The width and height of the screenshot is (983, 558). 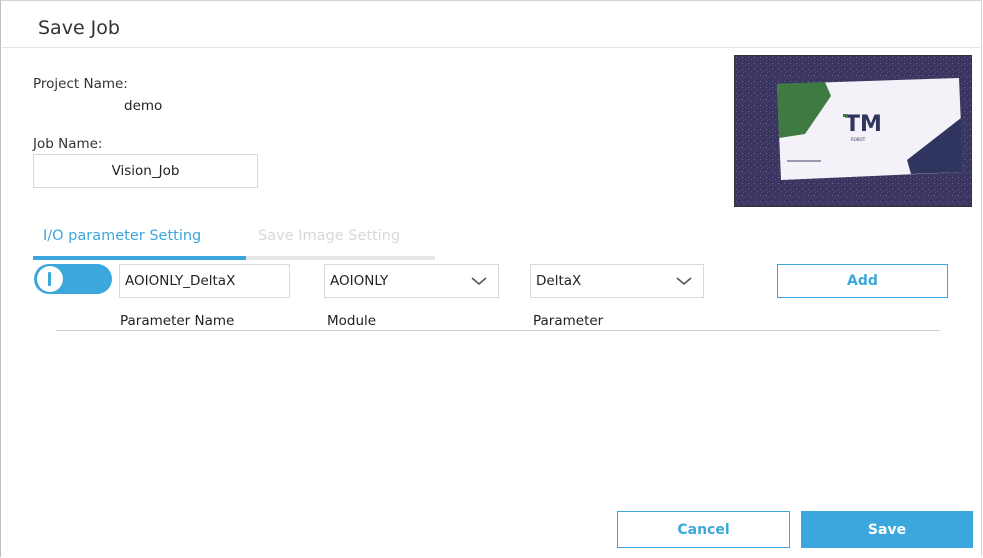 I want to click on save-button: Save, so click(x=887, y=529).